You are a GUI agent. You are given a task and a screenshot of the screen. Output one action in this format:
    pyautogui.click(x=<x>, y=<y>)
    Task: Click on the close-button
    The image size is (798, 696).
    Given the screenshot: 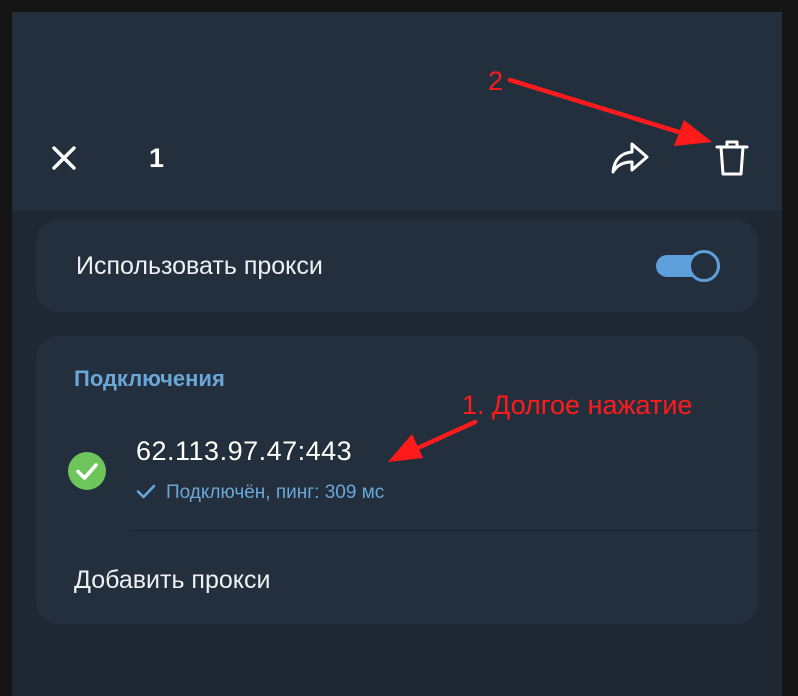 What is the action you would take?
    pyautogui.click(x=64, y=158)
    